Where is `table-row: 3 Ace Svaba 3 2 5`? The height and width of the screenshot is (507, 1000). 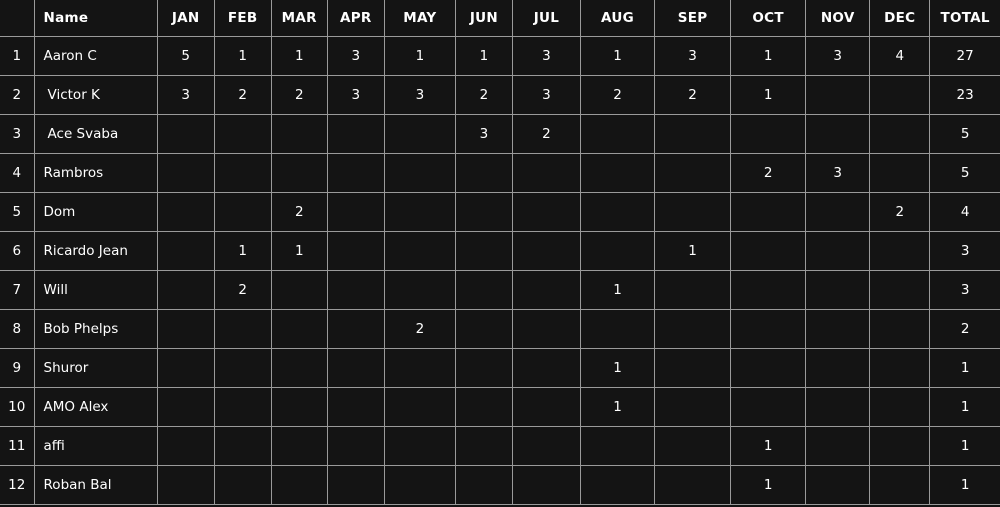
table-row: 3 Ace Svaba 3 2 5 is located at coordinates (500, 134).